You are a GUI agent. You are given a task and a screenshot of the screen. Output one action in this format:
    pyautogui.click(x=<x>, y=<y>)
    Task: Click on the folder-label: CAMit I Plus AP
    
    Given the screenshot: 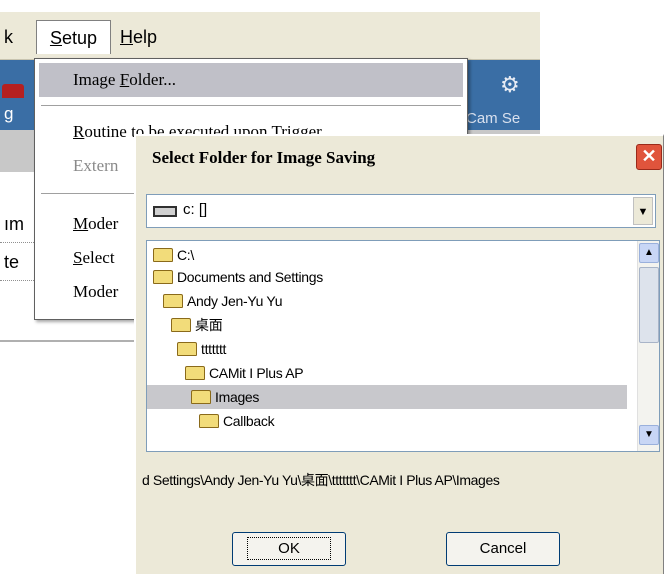 What is the action you would take?
    pyautogui.click(x=256, y=373)
    